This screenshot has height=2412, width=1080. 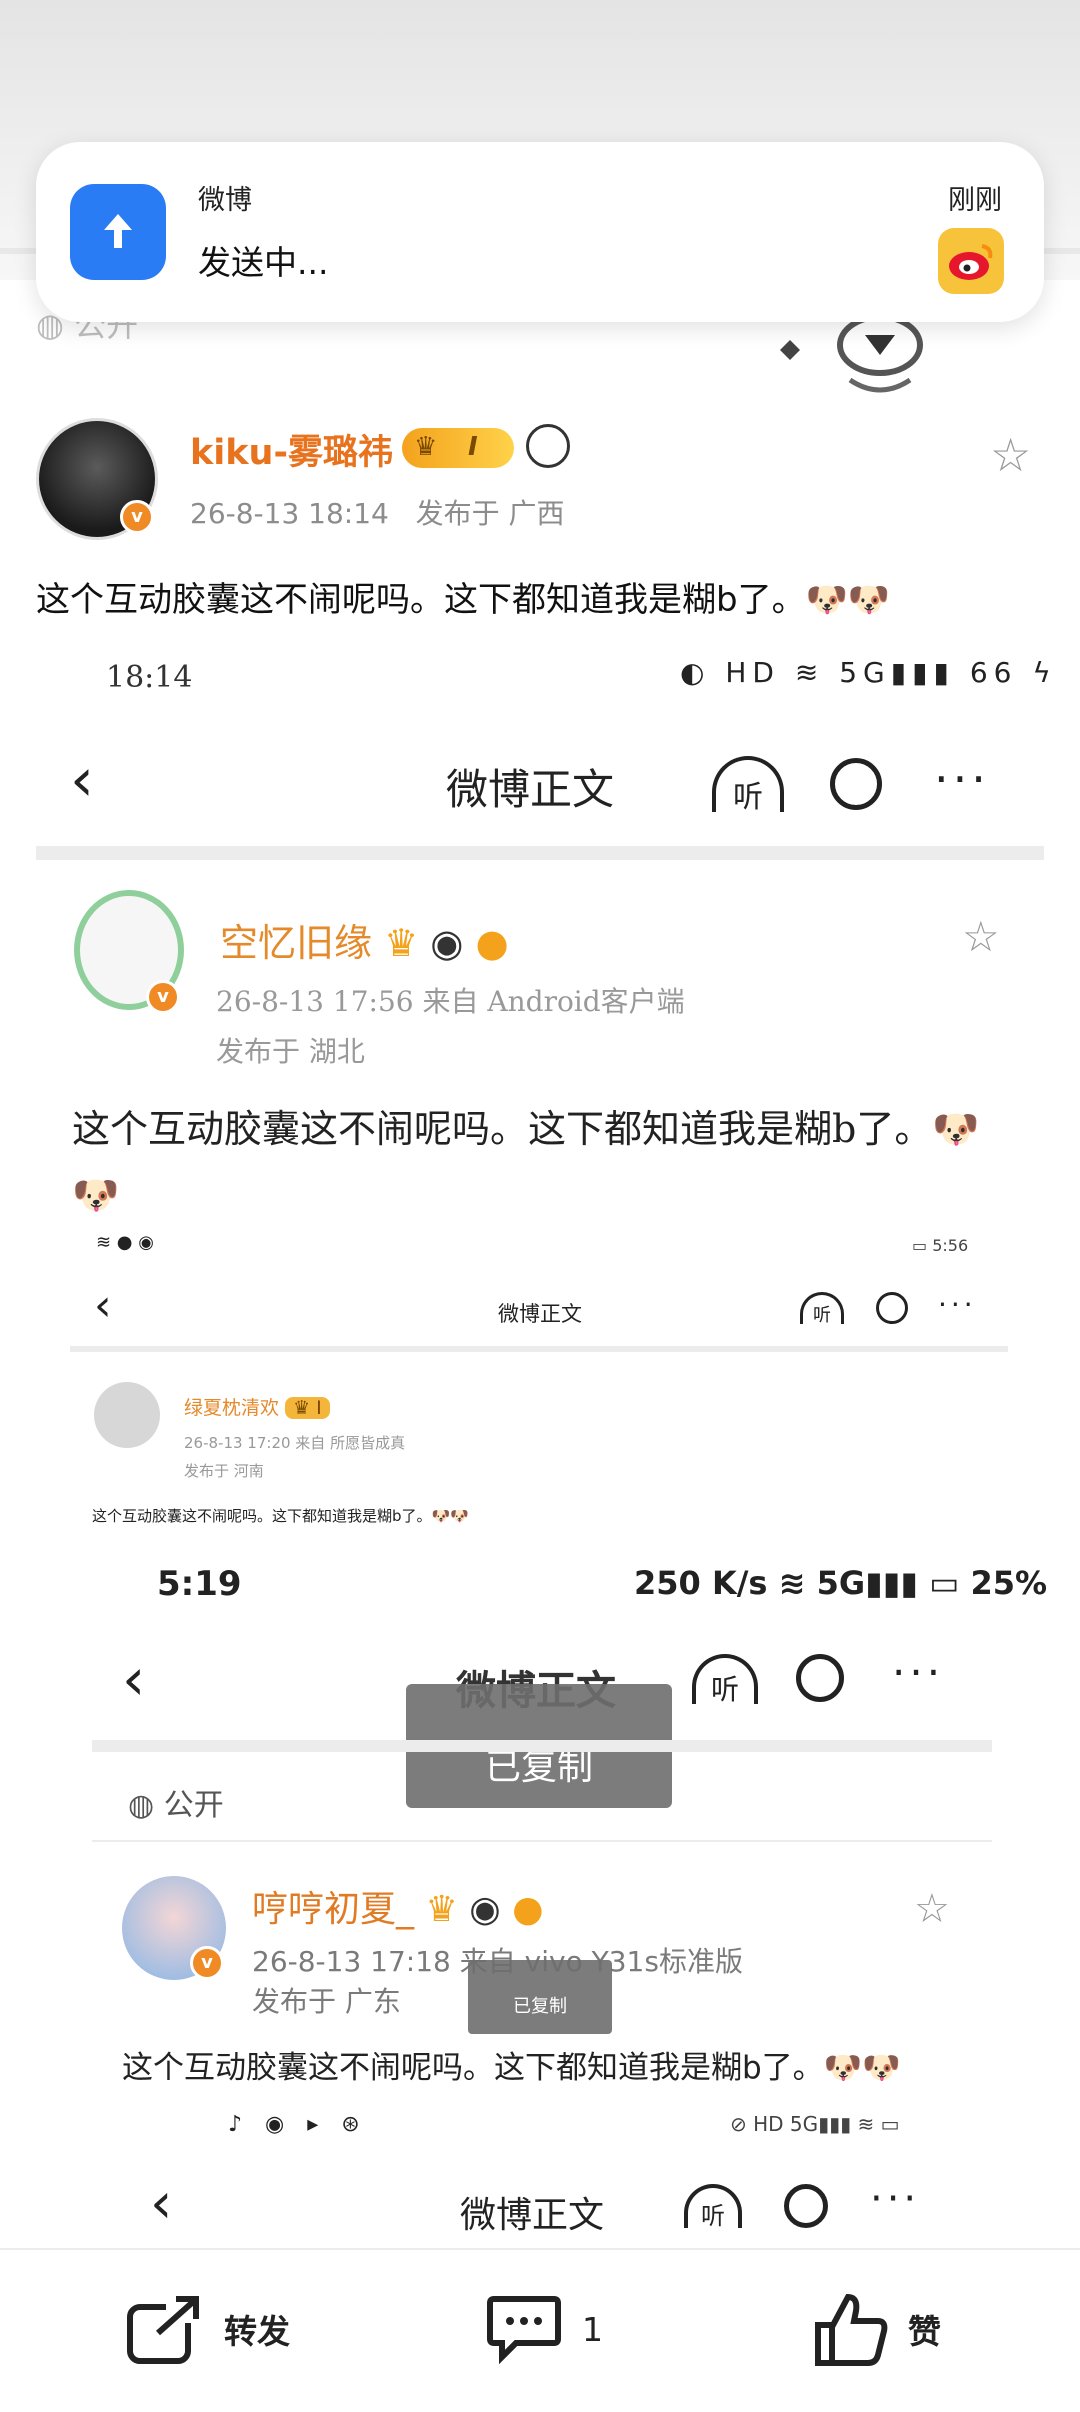 I want to click on repost-label: 转发, so click(x=257, y=2331).